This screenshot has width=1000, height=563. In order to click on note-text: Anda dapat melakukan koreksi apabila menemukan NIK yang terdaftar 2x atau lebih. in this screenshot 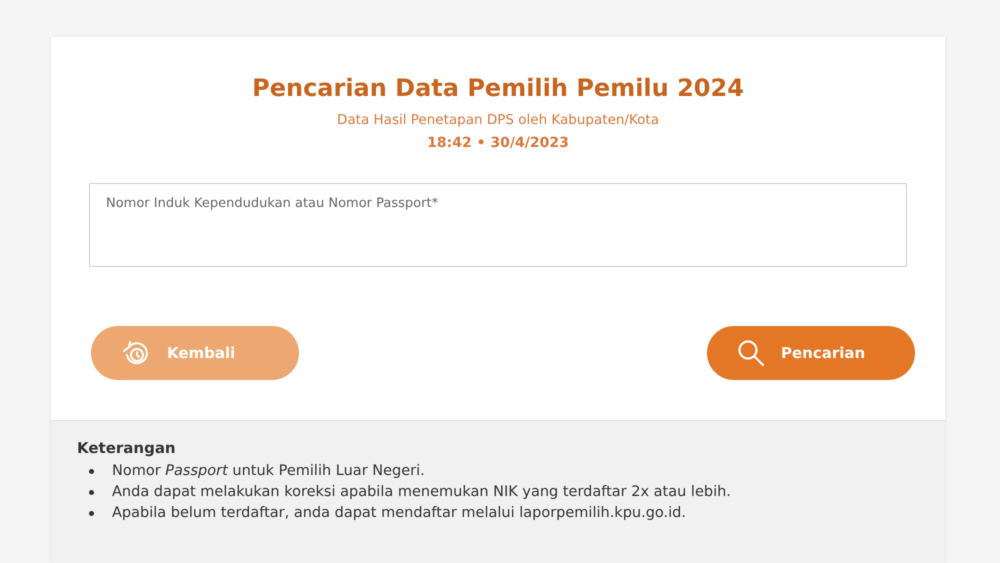, I will do `click(421, 492)`.